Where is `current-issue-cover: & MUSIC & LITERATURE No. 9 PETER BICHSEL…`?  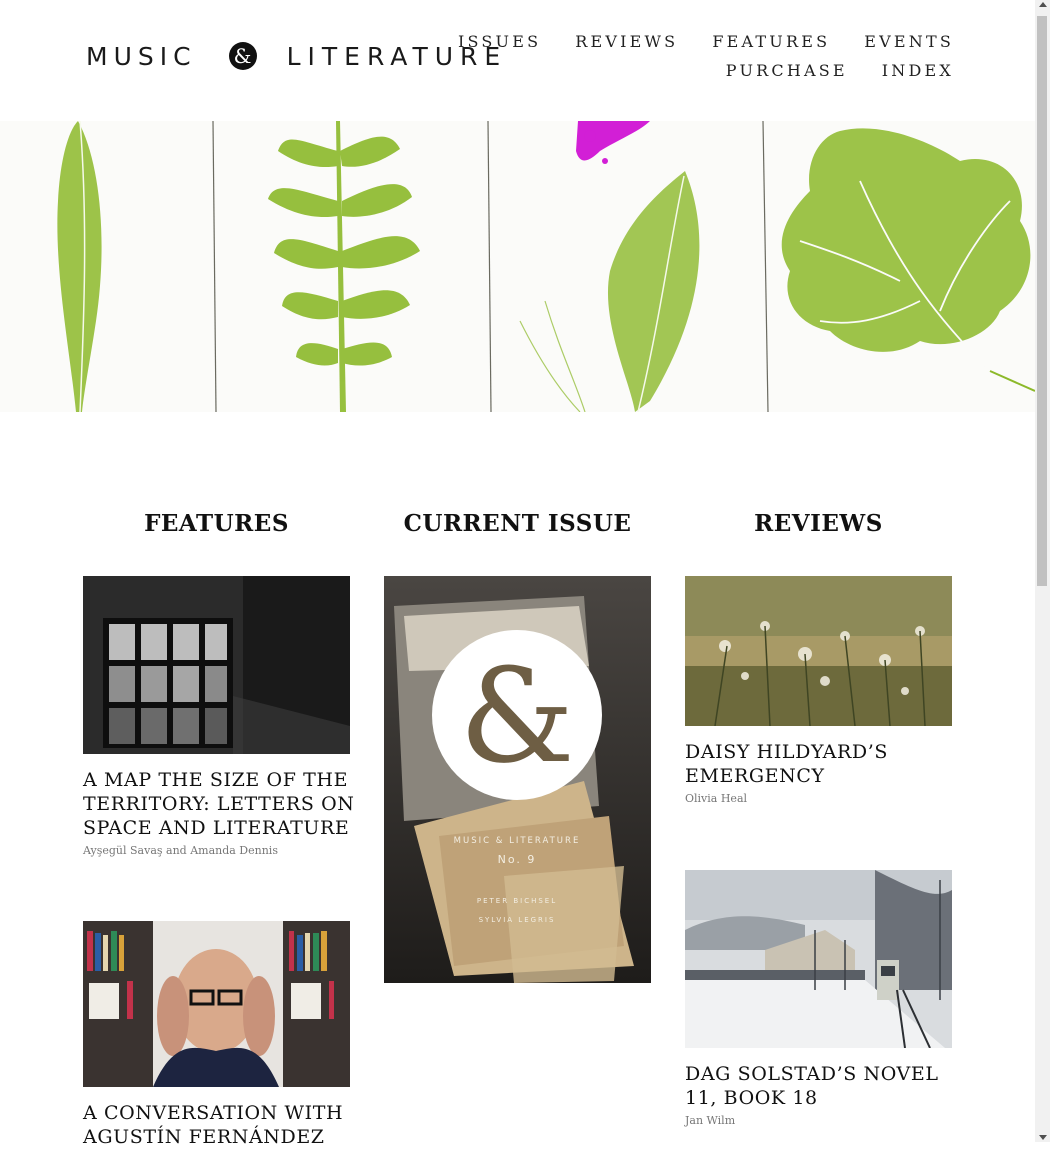 current-issue-cover: & MUSIC & LITERATURE No. 9 PETER BICHSEL… is located at coordinates (517, 779).